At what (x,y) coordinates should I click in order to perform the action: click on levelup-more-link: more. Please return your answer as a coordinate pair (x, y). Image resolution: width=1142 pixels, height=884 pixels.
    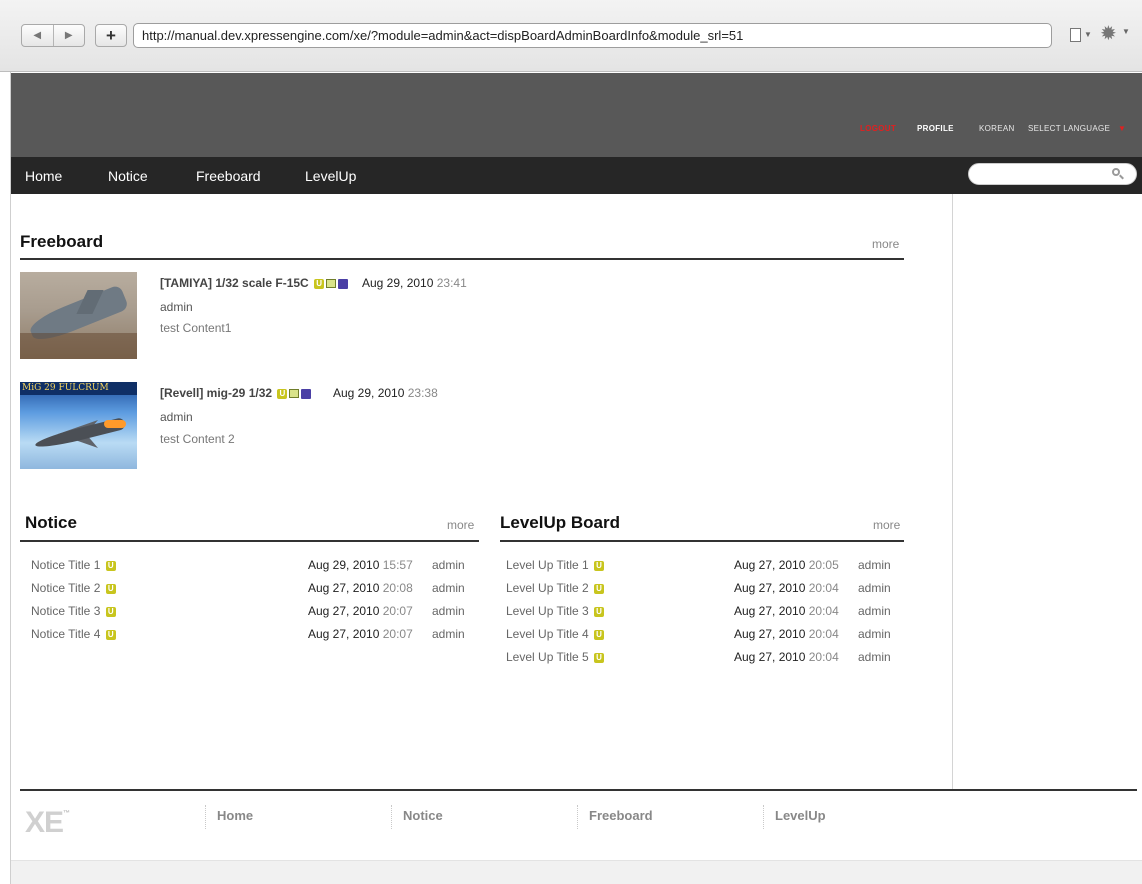
    Looking at the image, I should click on (886, 525).